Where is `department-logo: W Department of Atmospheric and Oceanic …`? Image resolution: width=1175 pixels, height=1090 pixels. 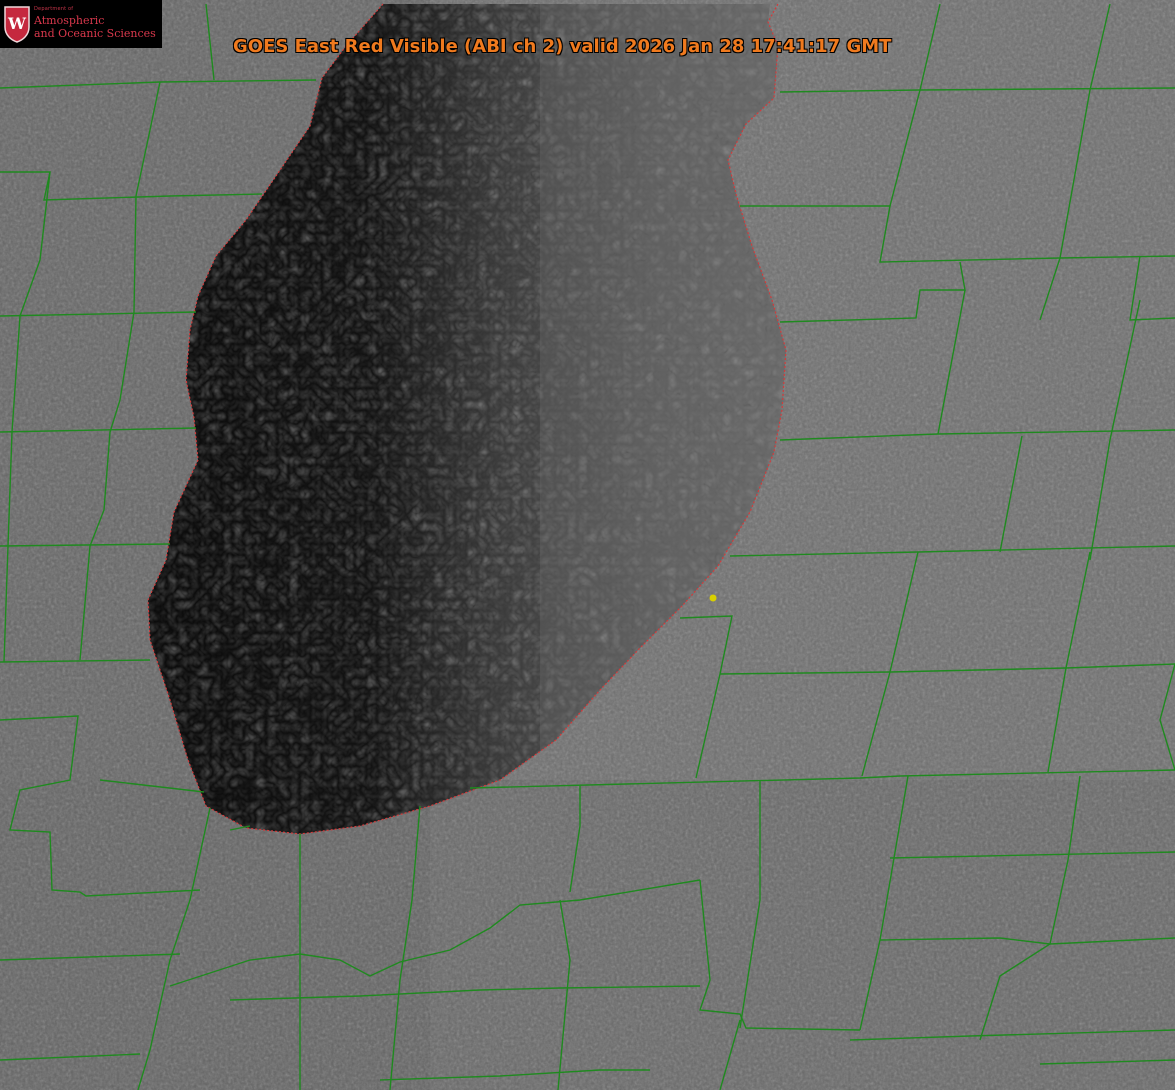
department-logo: W Department of Atmospheric and Oceanic … is located at coordinates (81, 24).